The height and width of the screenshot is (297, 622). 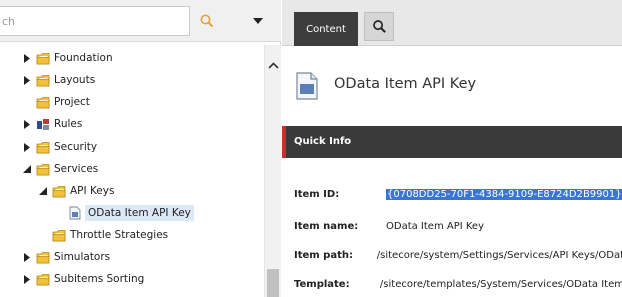 I want to click on tree-item: OData Item API Key, so click(x=124, y=213).